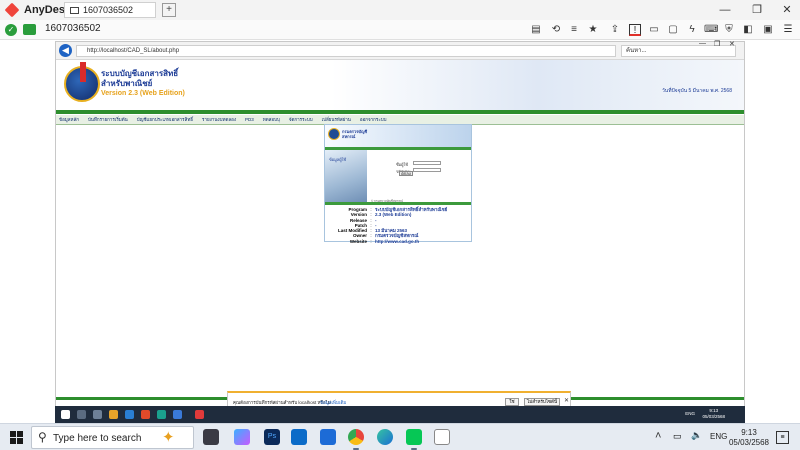 The image size is (800, 450). What do you see at coordinates (696, 91) in the screenshot?
I see `site-date: วันที่ปัจจุบัน 5 มีนาคม พ.ศ. 2568` at bounding box center [696, 91].